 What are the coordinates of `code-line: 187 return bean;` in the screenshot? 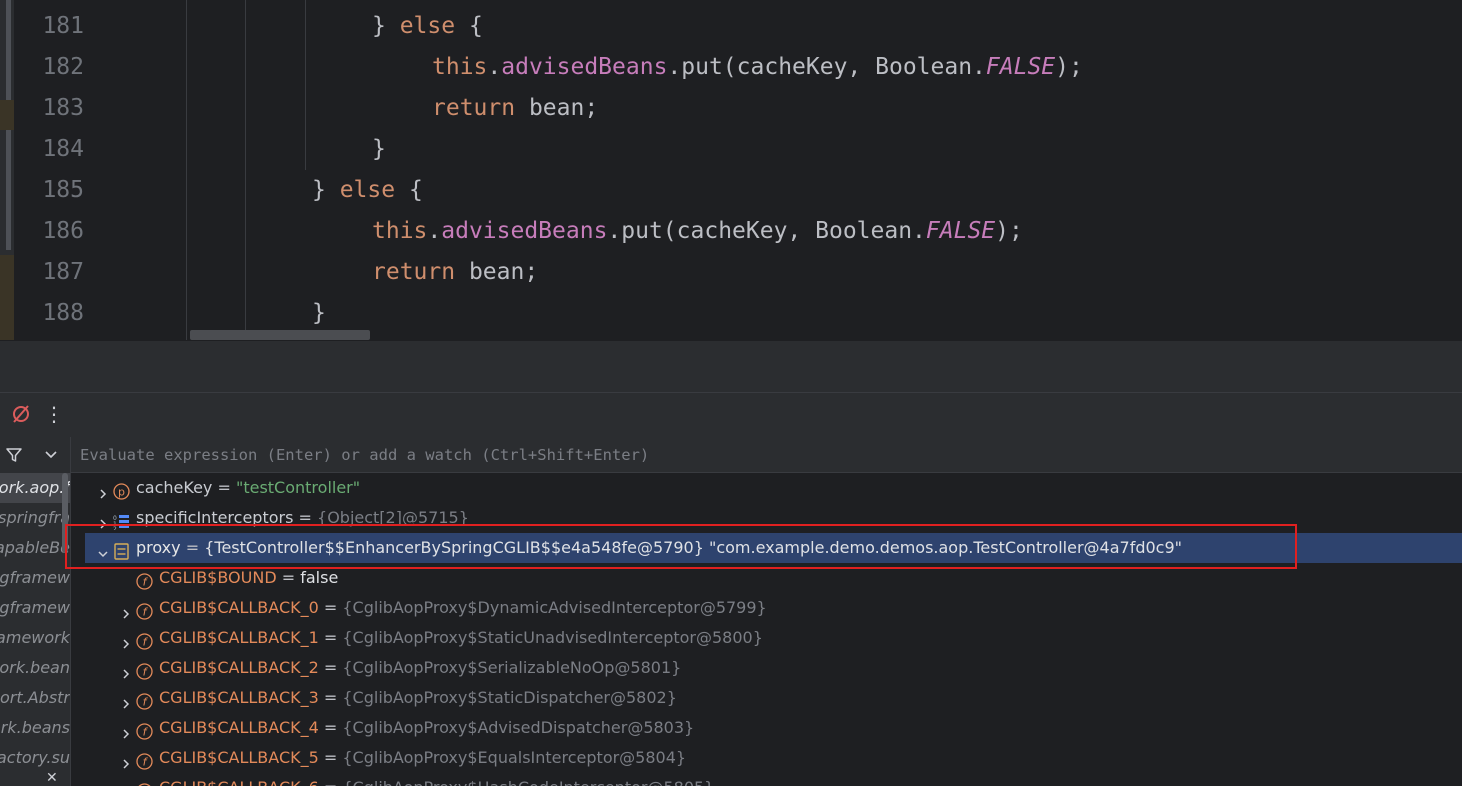 It's located at (731, 272).